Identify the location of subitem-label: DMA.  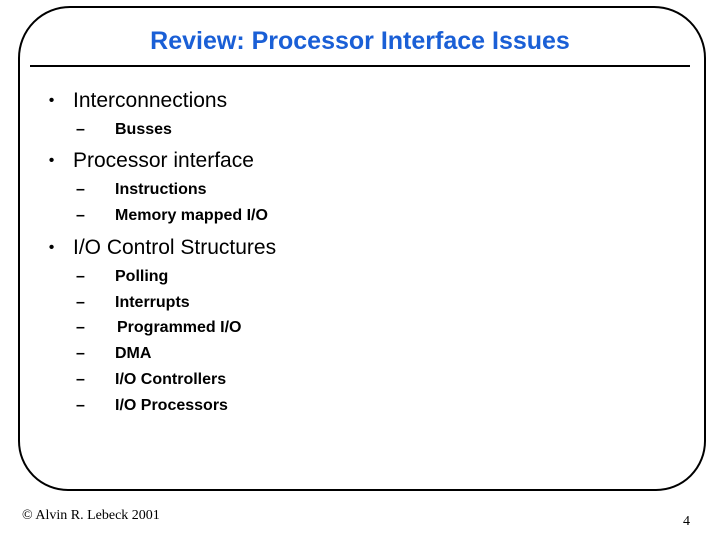
(133, 353).